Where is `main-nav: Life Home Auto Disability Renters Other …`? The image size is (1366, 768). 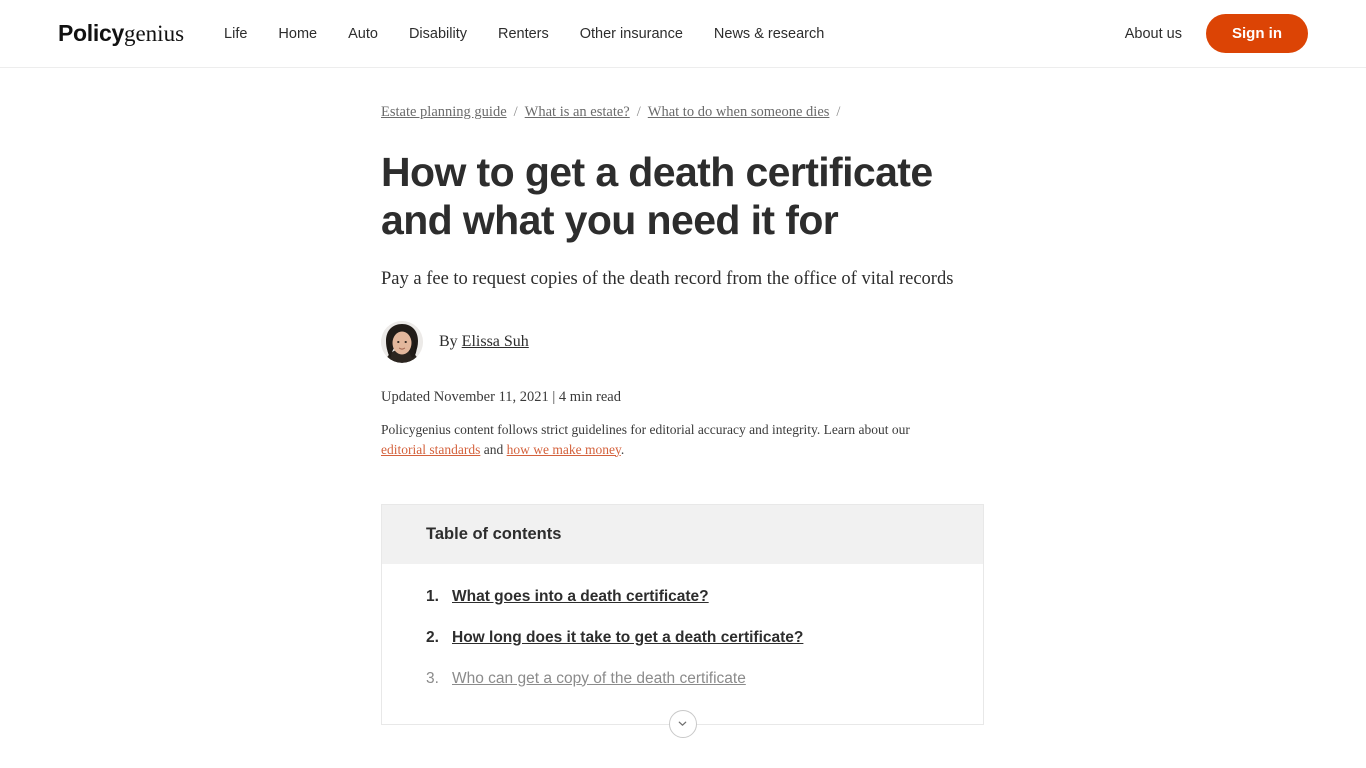 main-nav: Life Home Auto Disability Renters Other … is located at coordinates (524, 34).